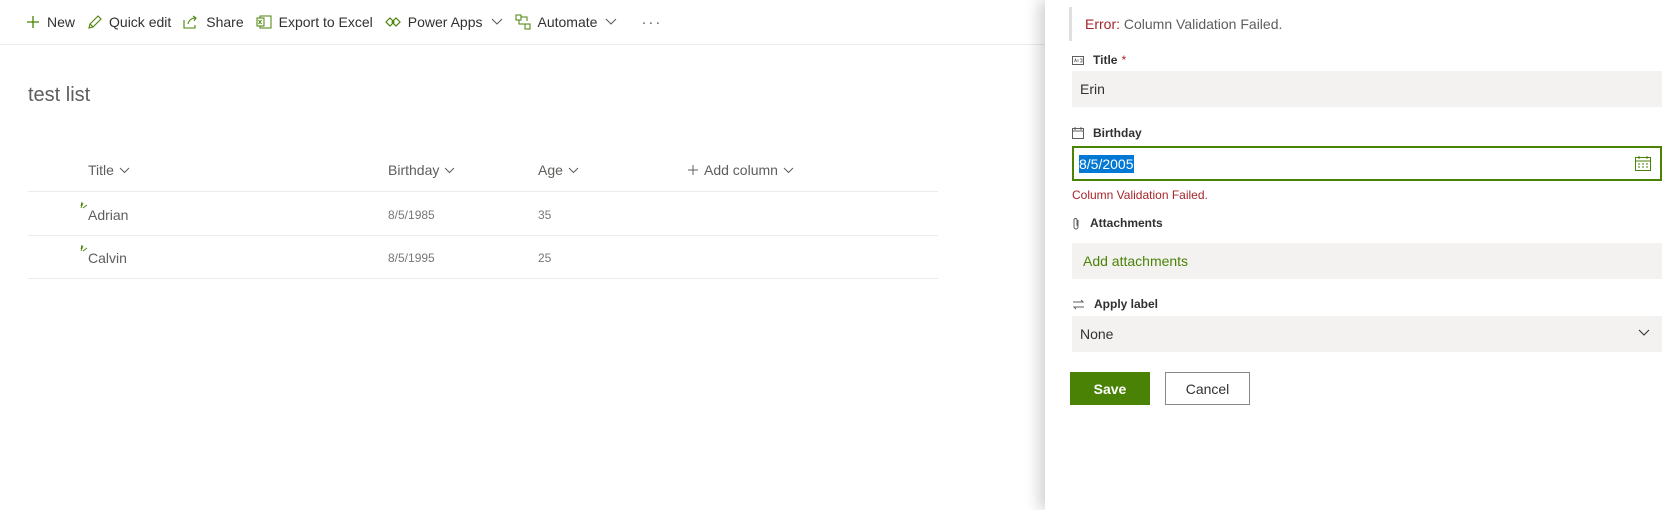  I want to click on title-input: Erin, so click(1367, 89).